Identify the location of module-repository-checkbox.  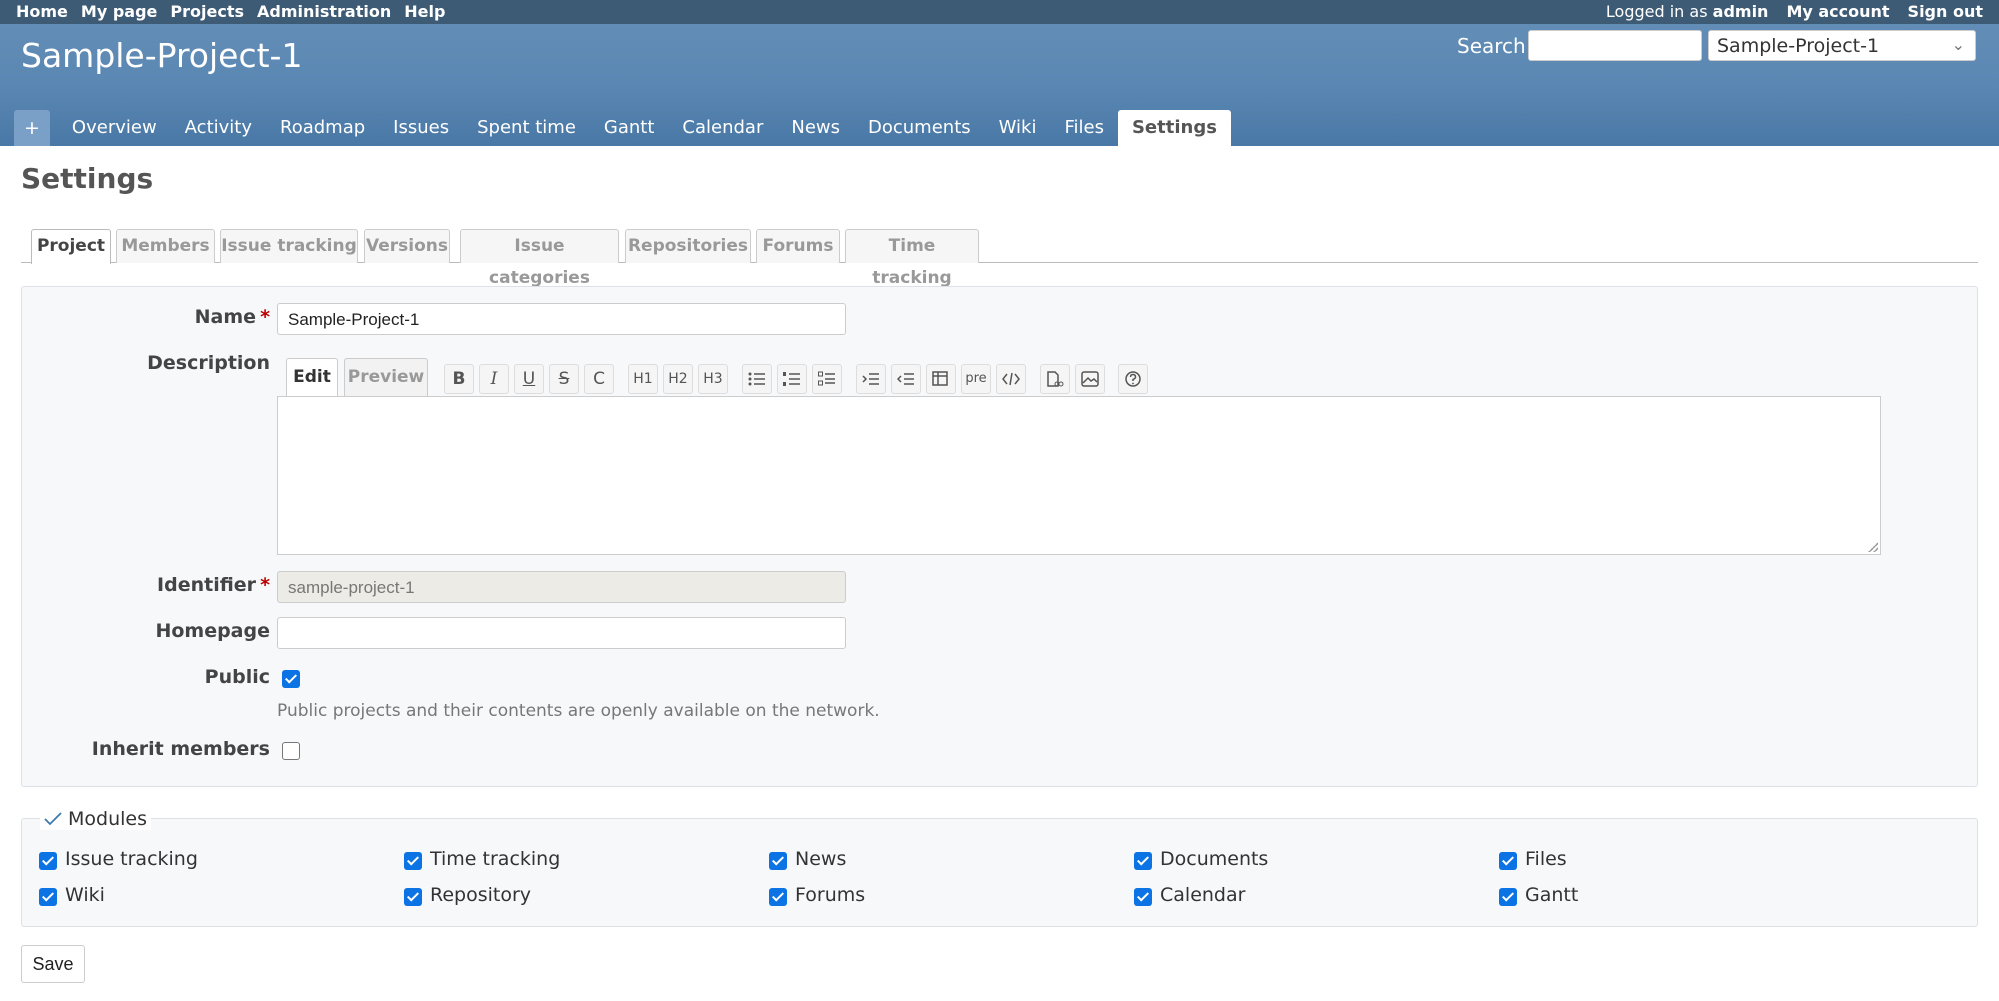
(413, 897).